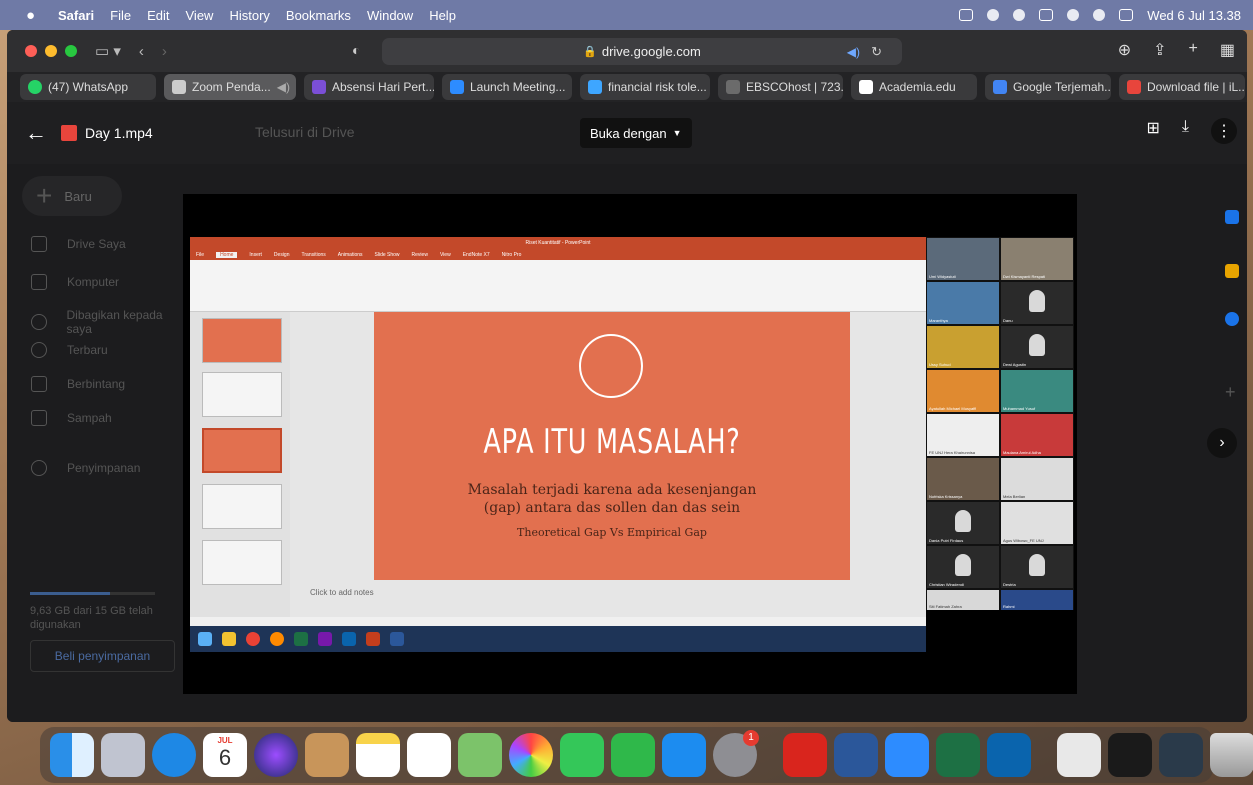  What do you see at coordinates (102, 656) in the screenshot?
I see `buy-storage-button: Beli penyimpanan` at bounding box center [102, 656].